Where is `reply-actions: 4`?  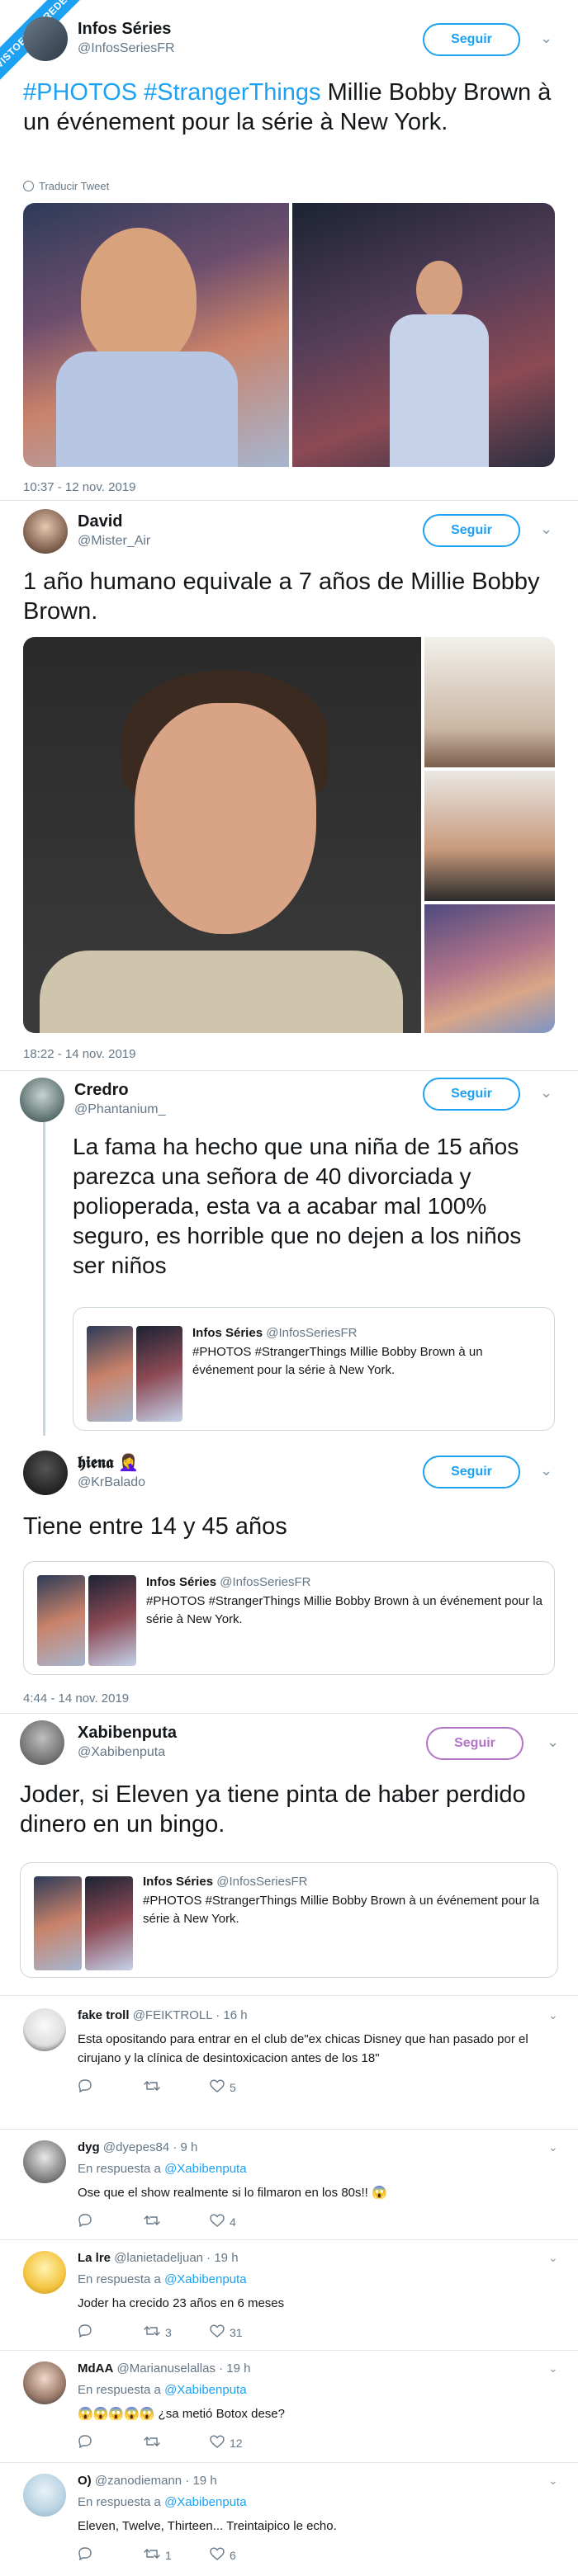 reply-actions: 4 is located at coordinates (177, 2221).